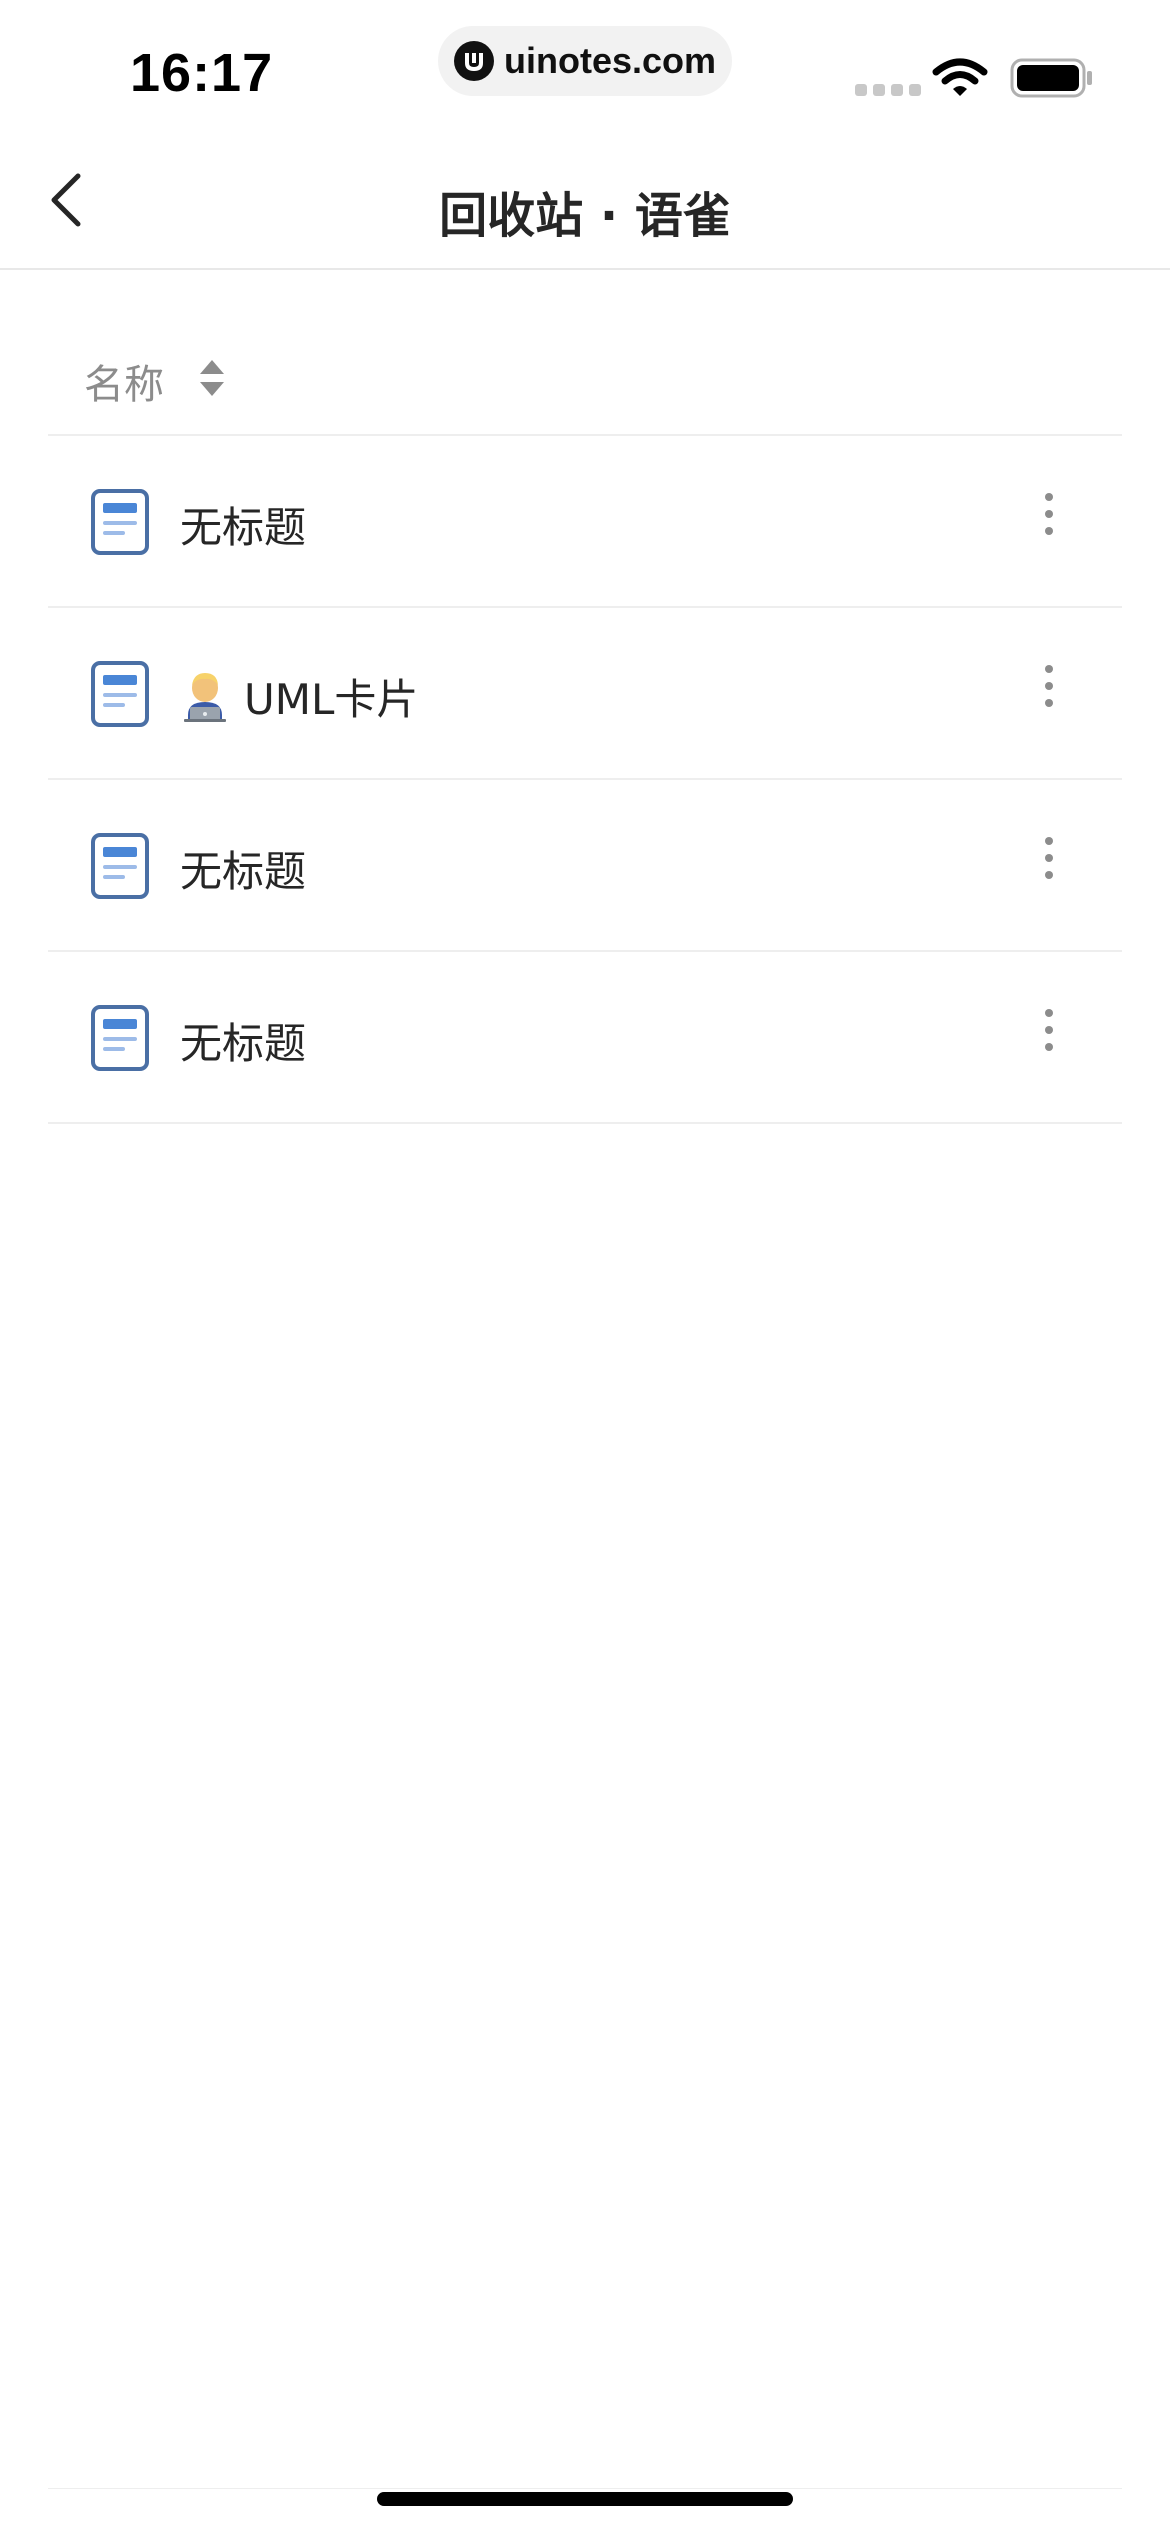 This screenshot has width=1170, height=2532. I want to click on technologist-emoji-icon, so click(205, 697).